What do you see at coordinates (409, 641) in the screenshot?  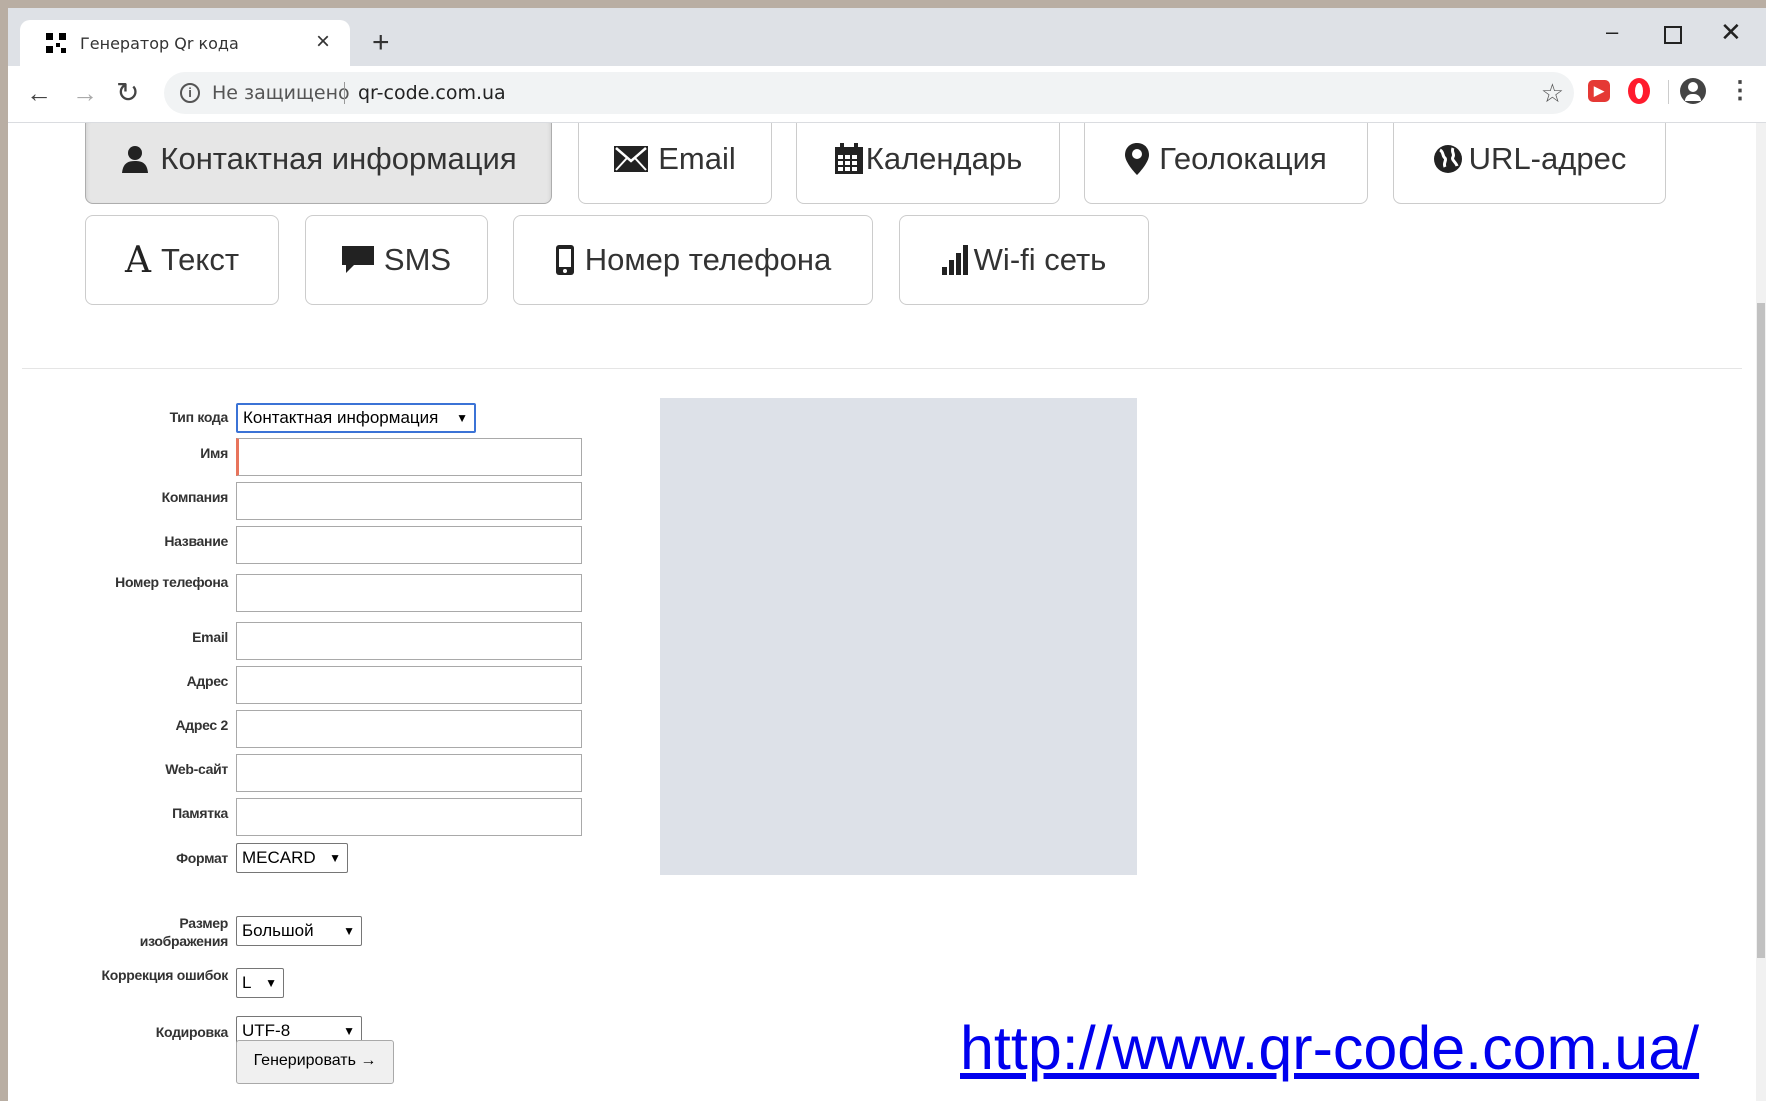 I see `email-input` at bounding box center [409, 641].